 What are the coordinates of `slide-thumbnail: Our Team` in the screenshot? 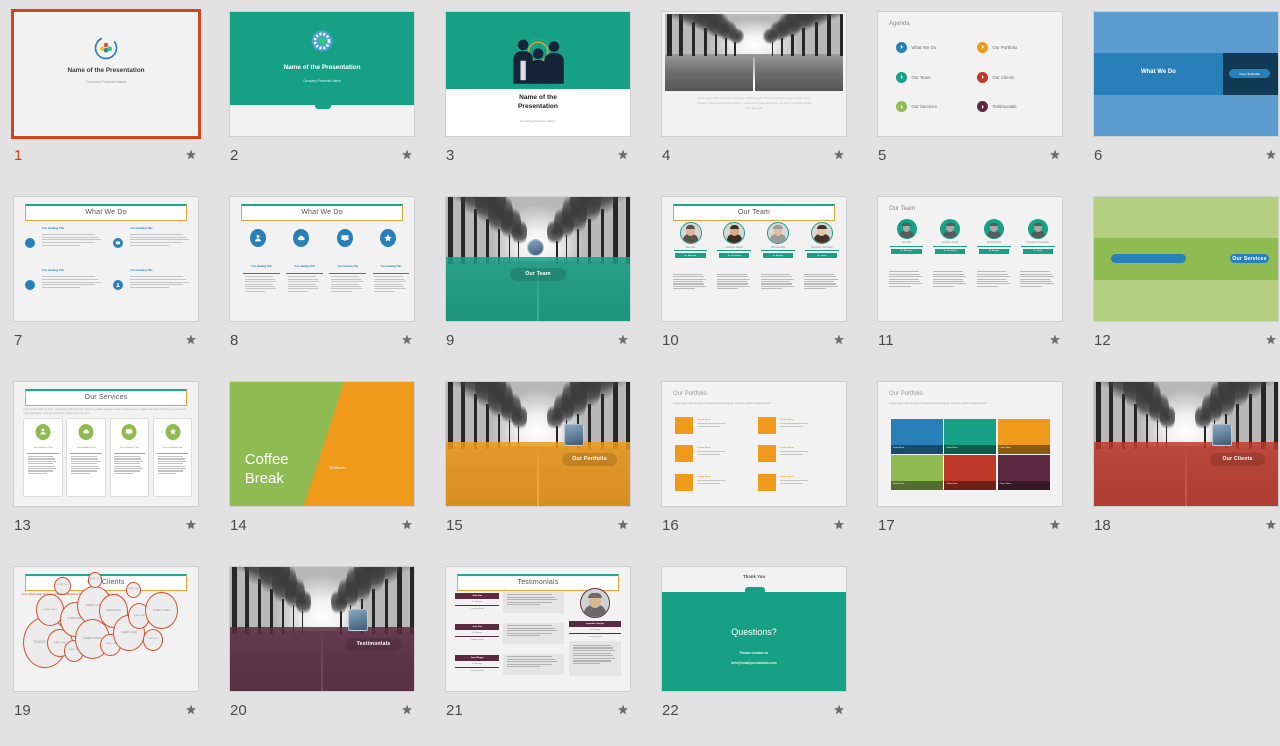 It's located at (538, 259).